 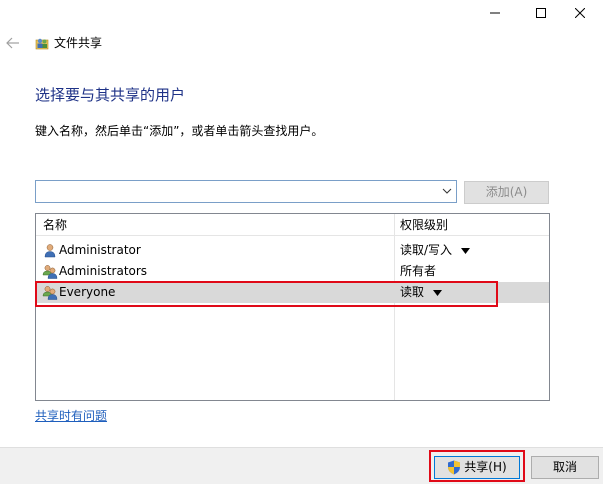 What do you see at coordinates (418, 271) in the screenshot?
I see `permission-level: 所有者` at bounding box center [418, 271].